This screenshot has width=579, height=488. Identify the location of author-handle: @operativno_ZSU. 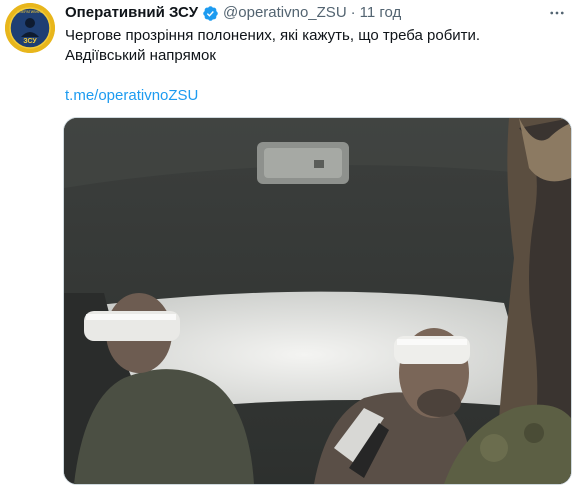
(285, 13).